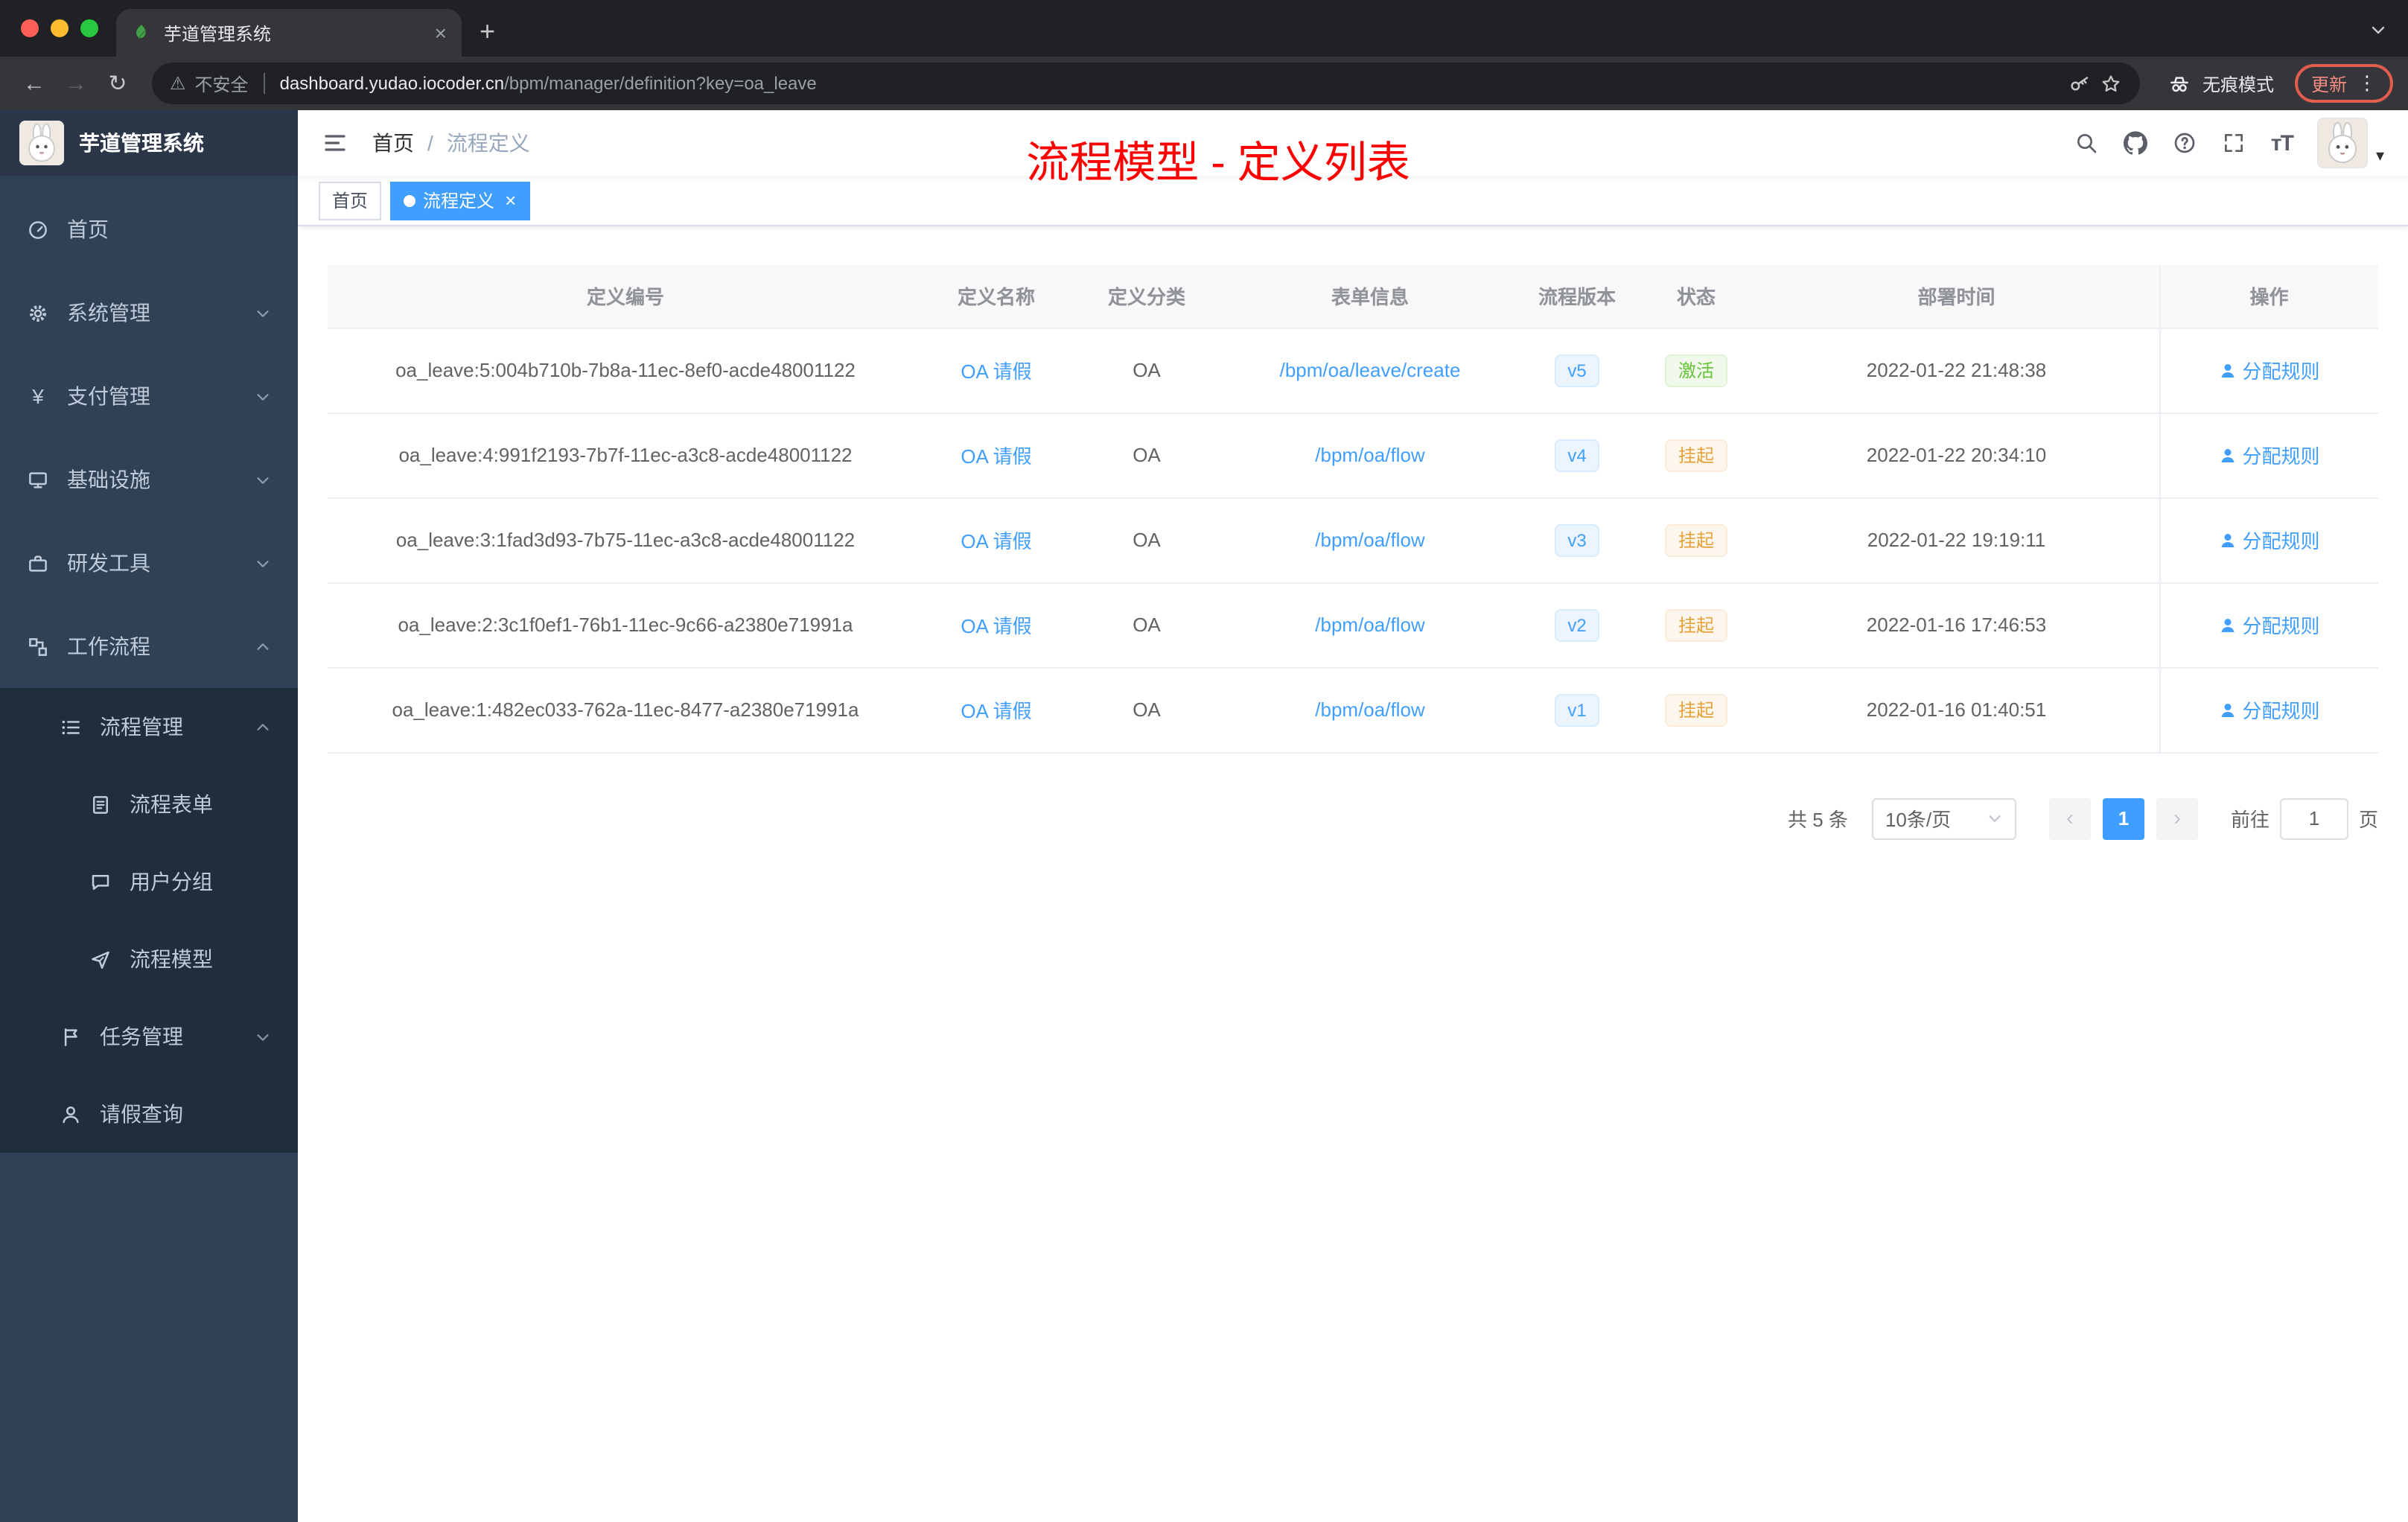  What do you see at coordinates (2282, 143) in the screenshot?
I see `font-size-icon: тT` at bounding box center [2282, 143].